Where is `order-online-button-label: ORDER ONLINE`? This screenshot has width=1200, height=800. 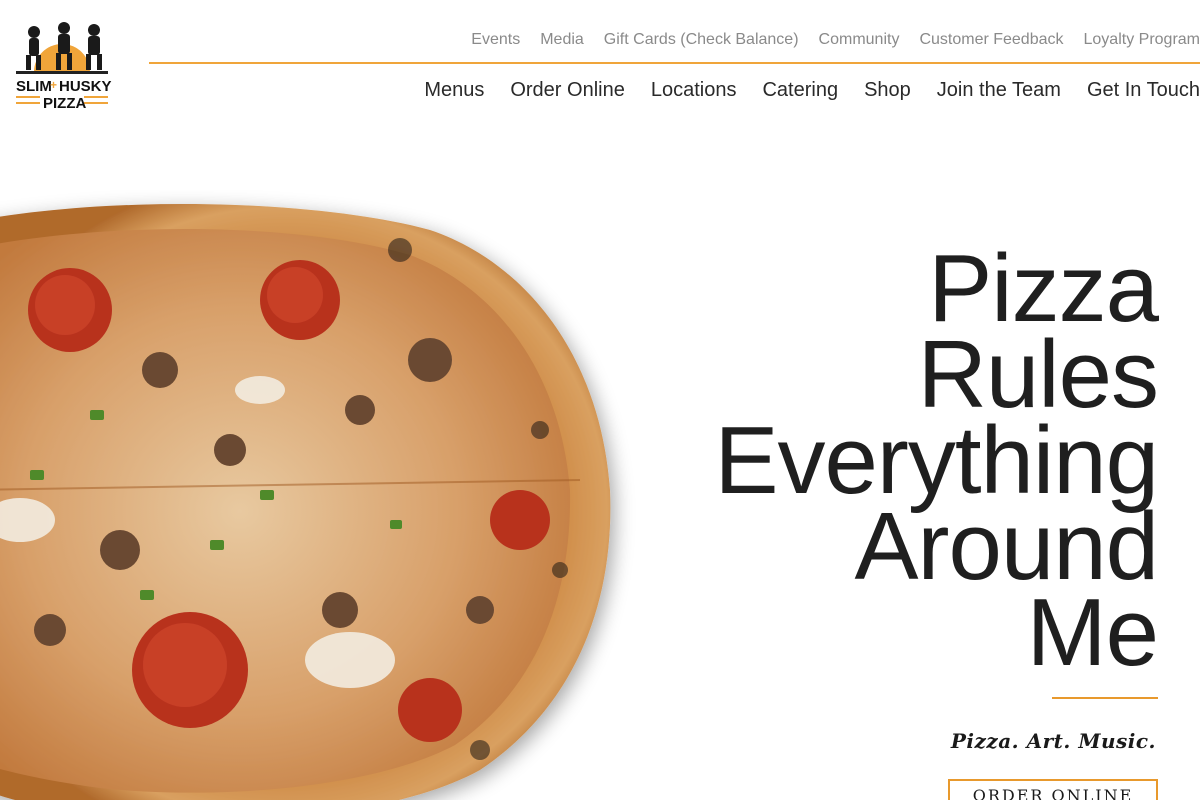 order-online-button-label: ORDER ONLINE is located at coordinates (1053, 793).